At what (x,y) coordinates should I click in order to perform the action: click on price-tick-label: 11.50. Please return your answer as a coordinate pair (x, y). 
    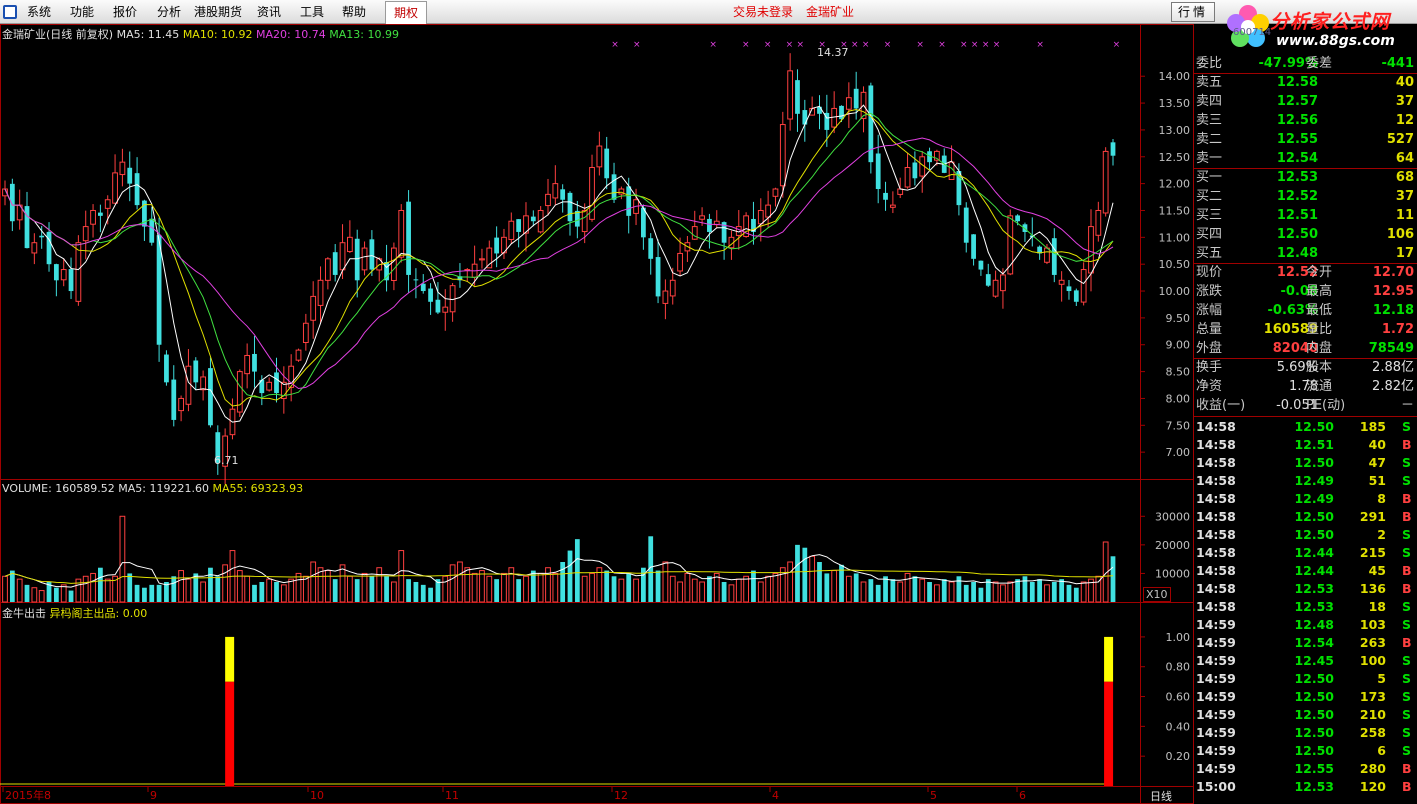
    Looking at the image, I should click on (1175, 210).